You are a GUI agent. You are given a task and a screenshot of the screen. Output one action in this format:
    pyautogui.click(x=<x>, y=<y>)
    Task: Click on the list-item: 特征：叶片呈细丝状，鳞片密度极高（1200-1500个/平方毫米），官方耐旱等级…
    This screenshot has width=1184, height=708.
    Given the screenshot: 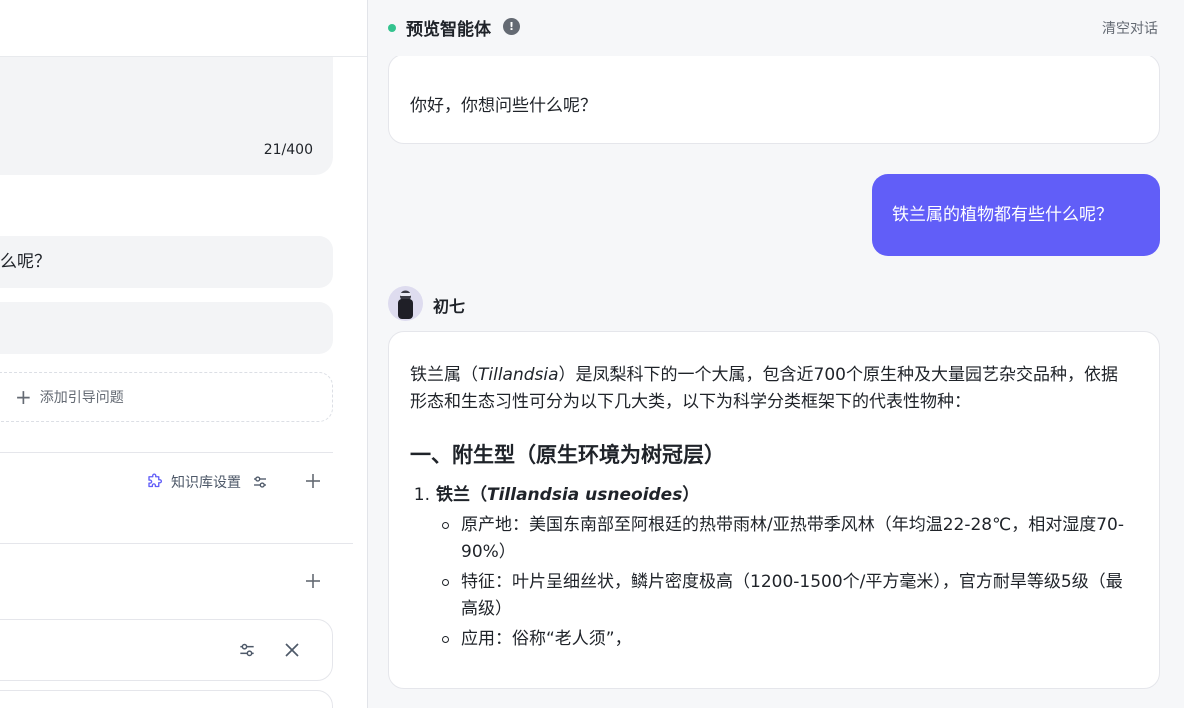 What is the action you would take?
    pyautogui.click(x=782, y=596)
    